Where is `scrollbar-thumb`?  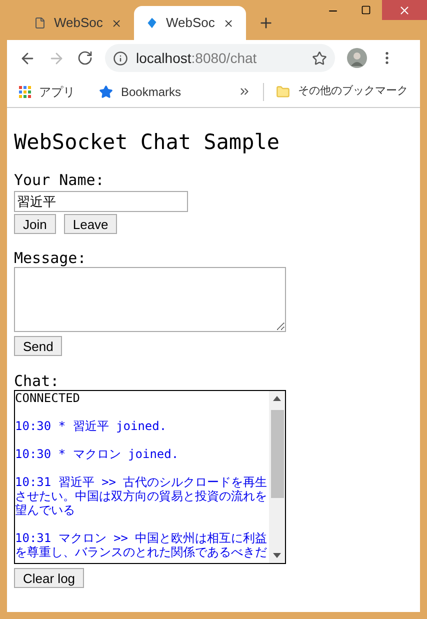
scrollbar-thumb is located at coordinates (277, 454).